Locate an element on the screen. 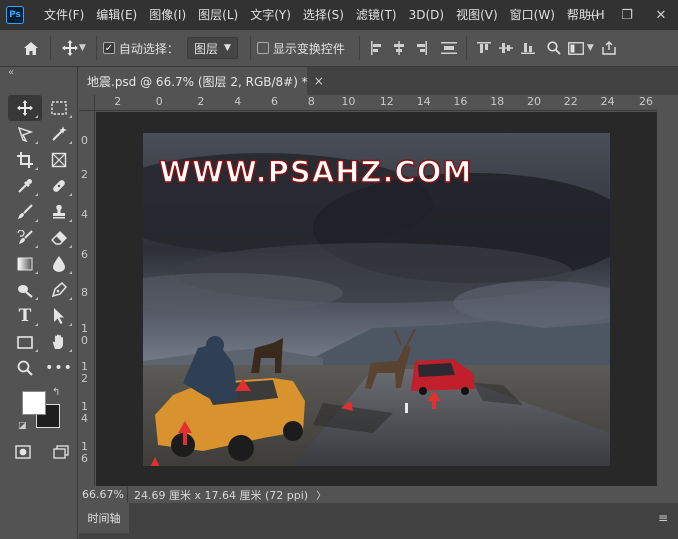 This screenshot has width=678, height=539. screen-mode-icon is located at coordinates (61, 452).